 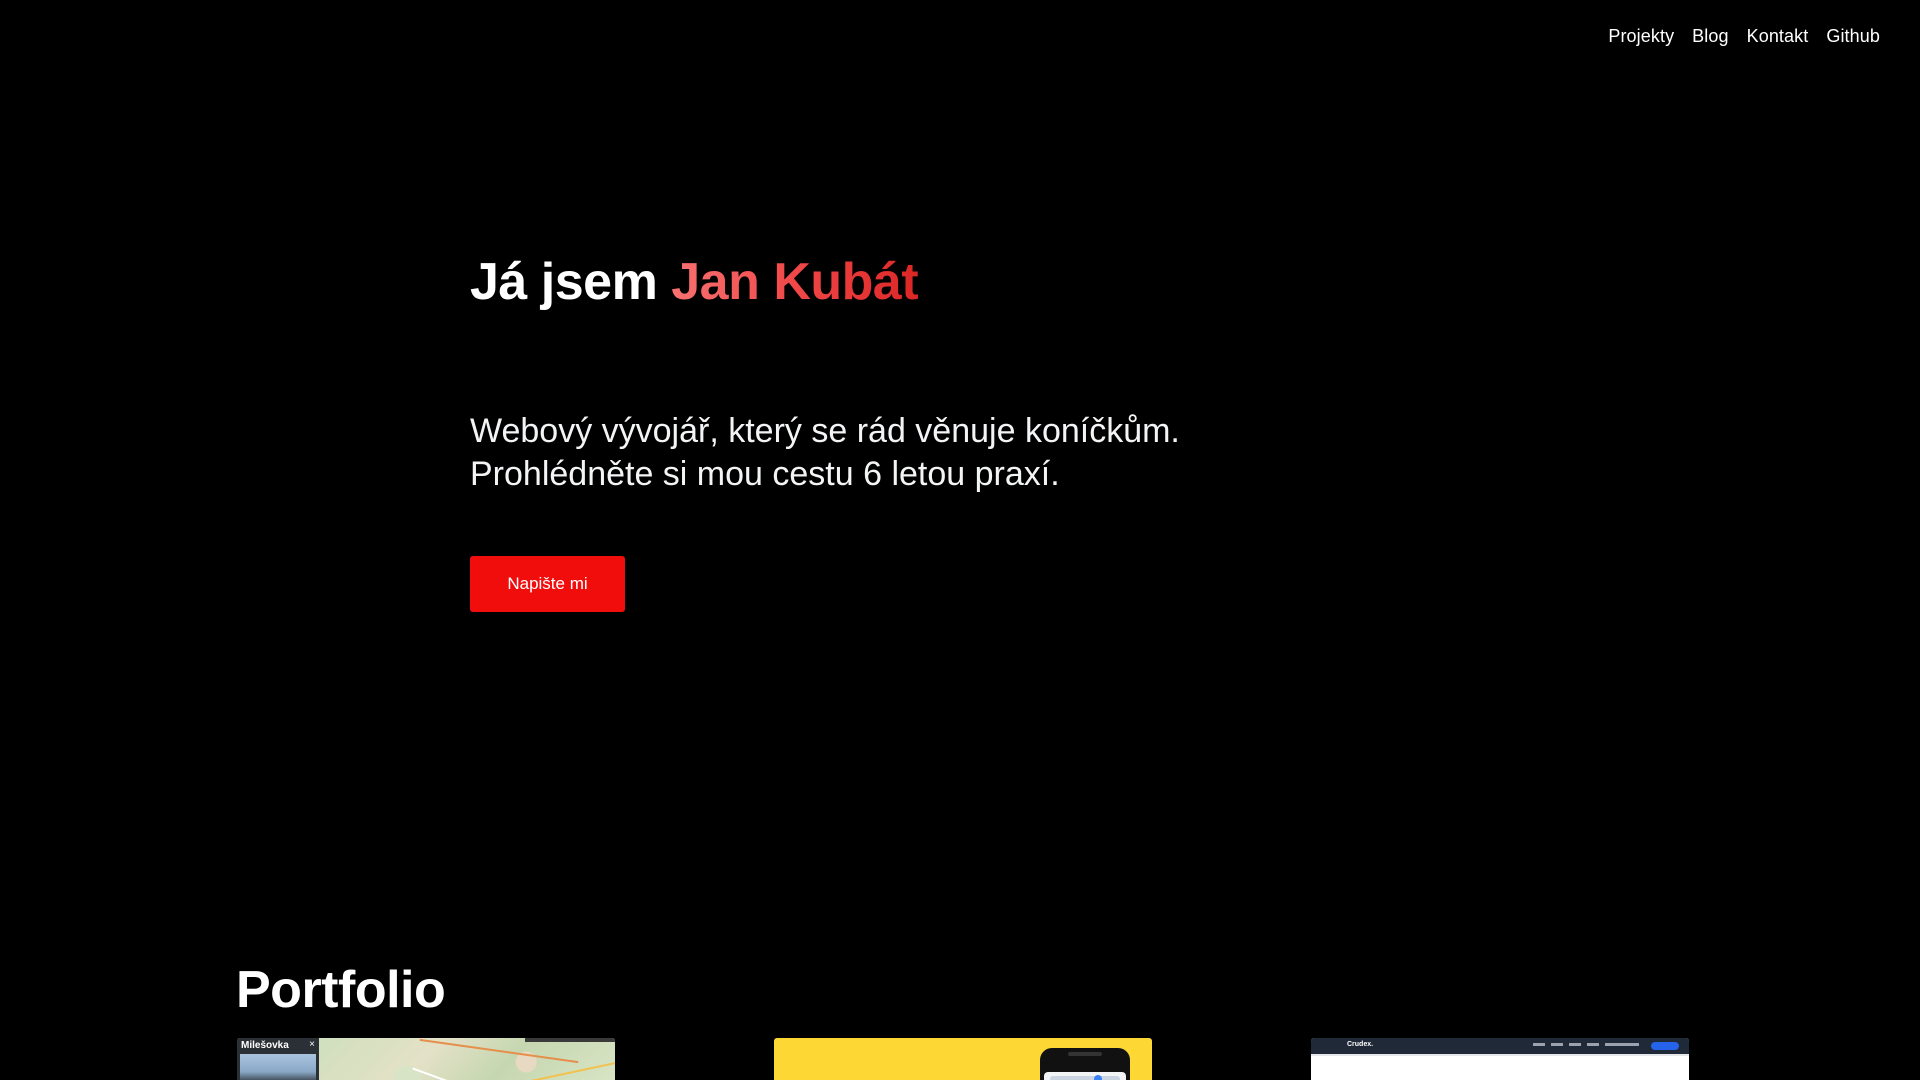 What do you see at coordinates (1778, 36) in the screenshot?
I see `nav-link-kontakt: Kontakt` at bounding box center [1778, 36].